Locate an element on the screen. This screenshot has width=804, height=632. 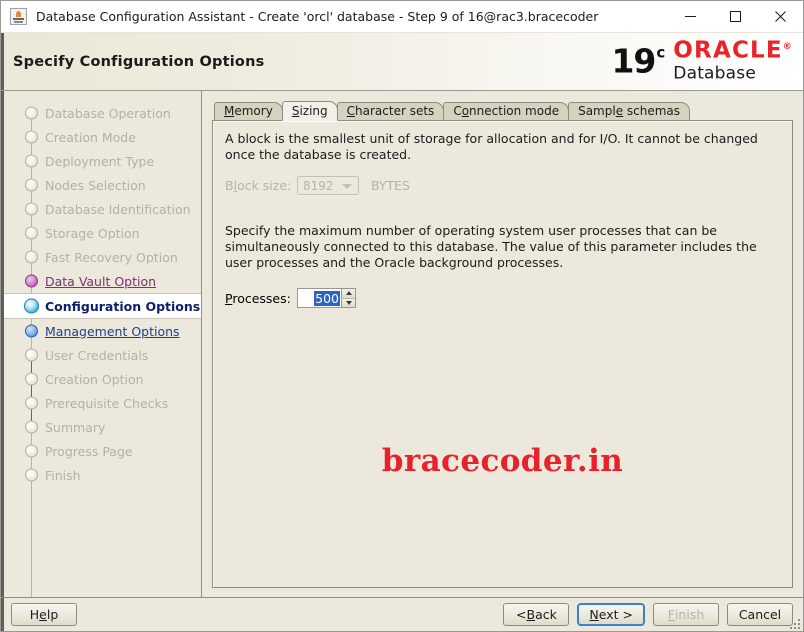
triangle-down-icon is located at coordinates (348, 302).